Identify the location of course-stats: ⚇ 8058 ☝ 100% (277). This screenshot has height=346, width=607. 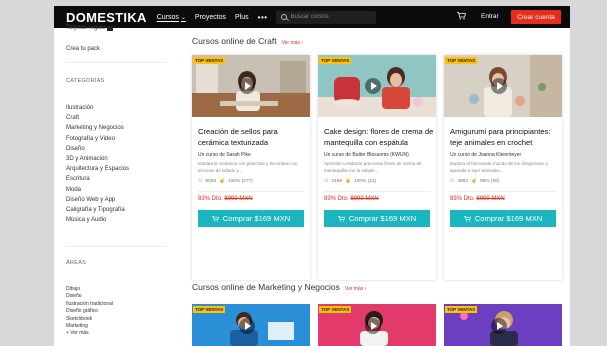
(225, 181).